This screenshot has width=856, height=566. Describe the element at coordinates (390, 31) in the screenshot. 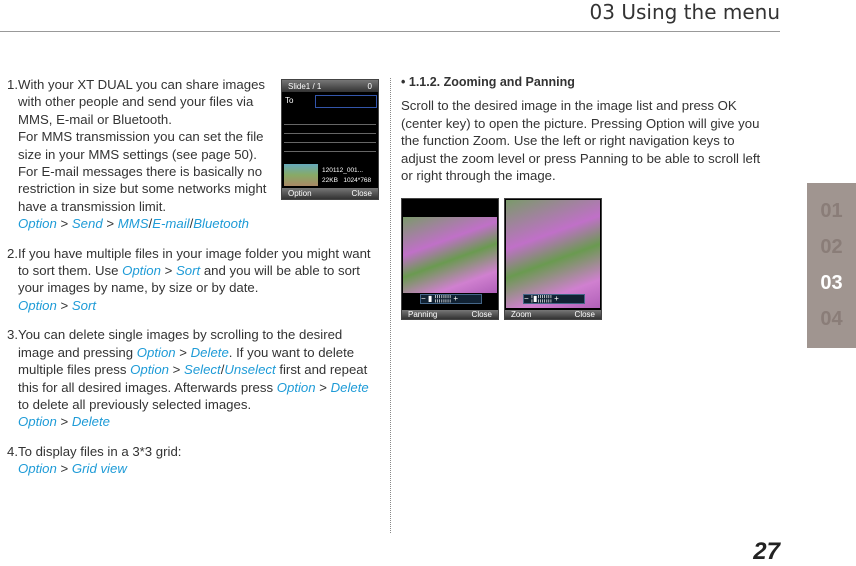

I see `header-divider` at that location.